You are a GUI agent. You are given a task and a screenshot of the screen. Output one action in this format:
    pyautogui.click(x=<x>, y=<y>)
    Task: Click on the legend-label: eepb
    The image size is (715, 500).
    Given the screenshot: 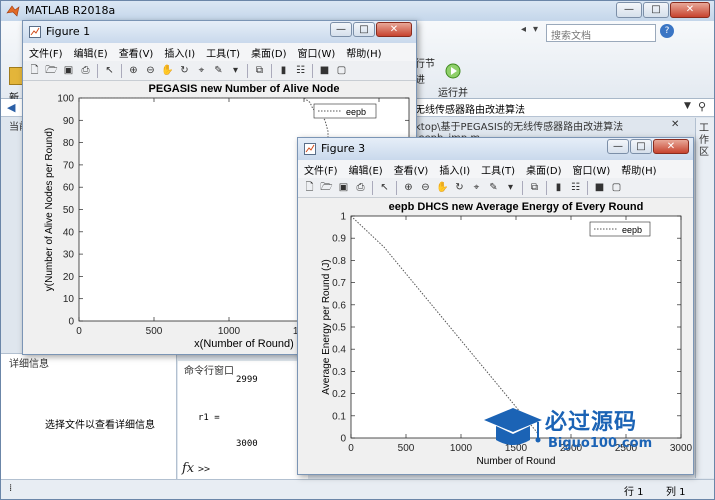 What is the action you would take?
    pyautogui.click(x=632, y=230)
    